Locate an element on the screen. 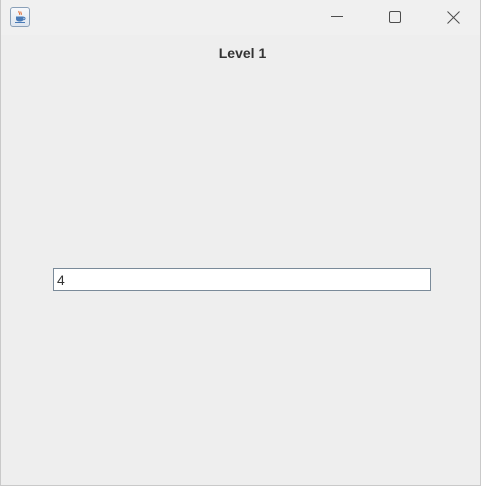  close-icon is located at coordinates (453, 17).